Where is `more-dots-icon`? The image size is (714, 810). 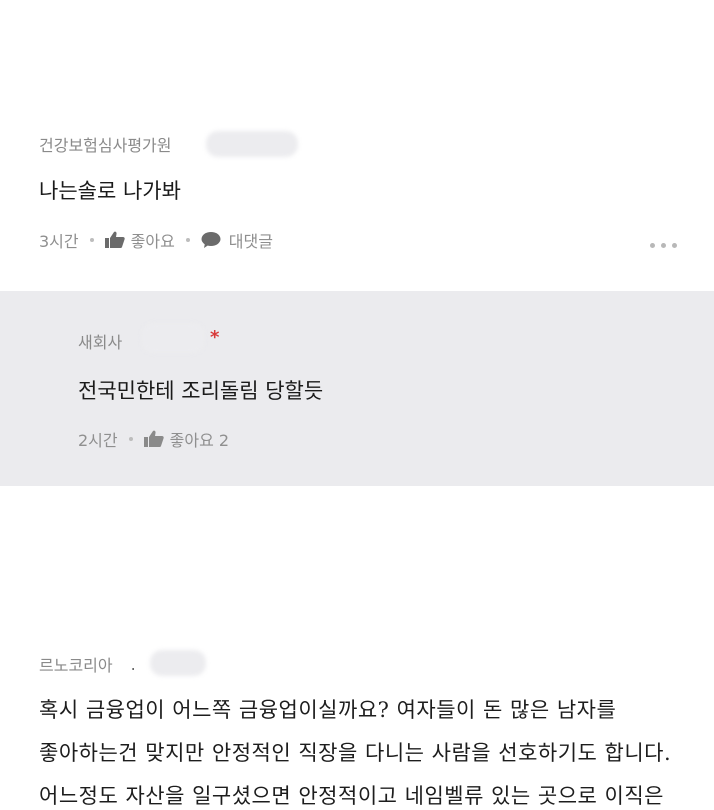
more-dots-icon is located at coordinates (663, 245).